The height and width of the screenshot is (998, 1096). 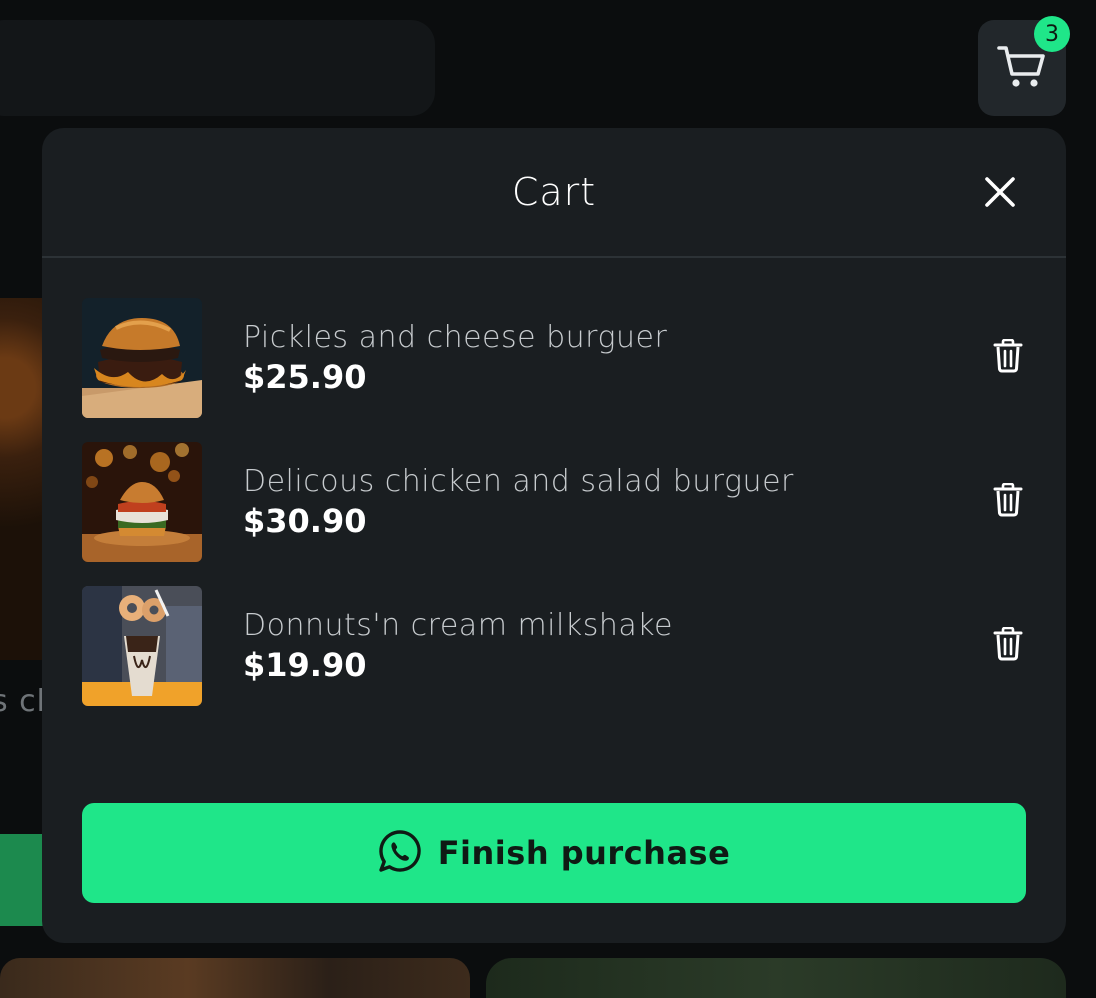 What do you see at coordinates (305, 665) in the screenshot?
I see `item-price: $19.90` at bounding box center [305, 665].